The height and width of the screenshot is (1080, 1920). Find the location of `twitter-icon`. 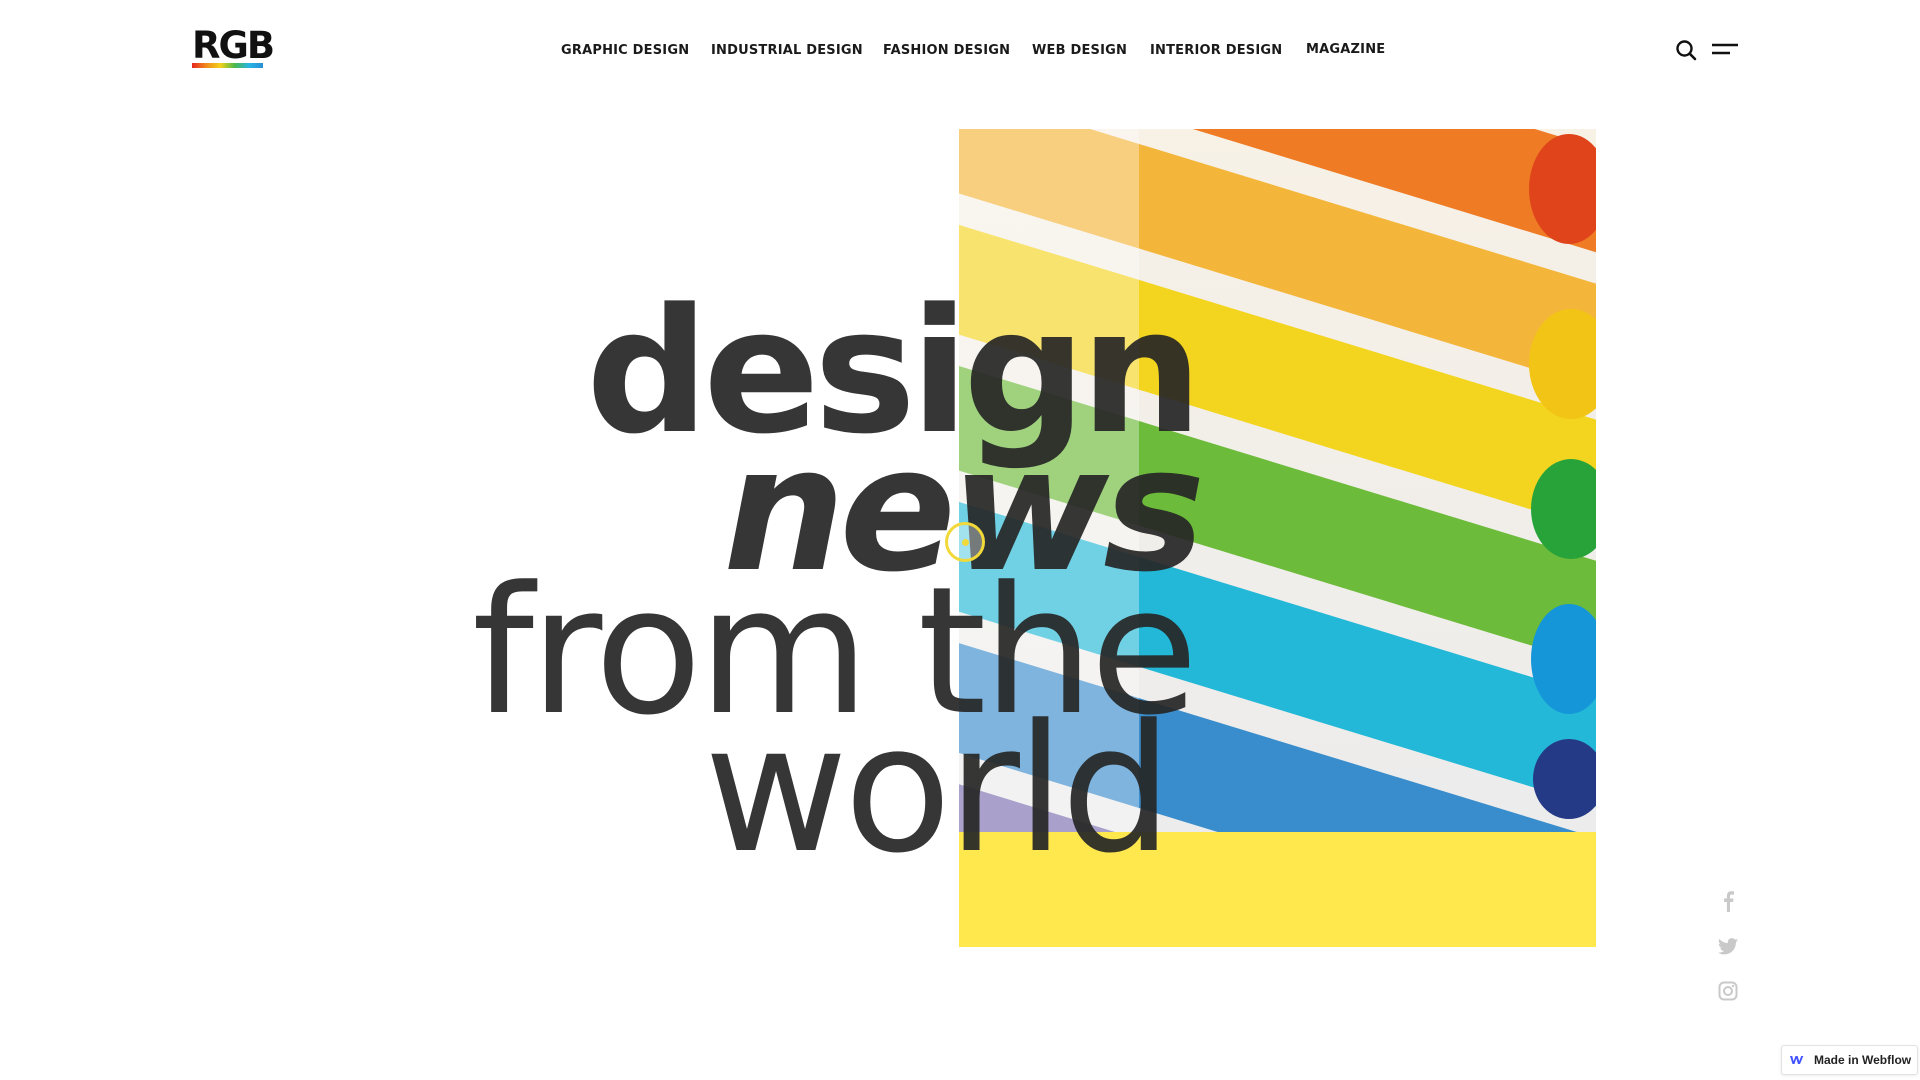

twitter-icon is located at coordinates (1728, 945).